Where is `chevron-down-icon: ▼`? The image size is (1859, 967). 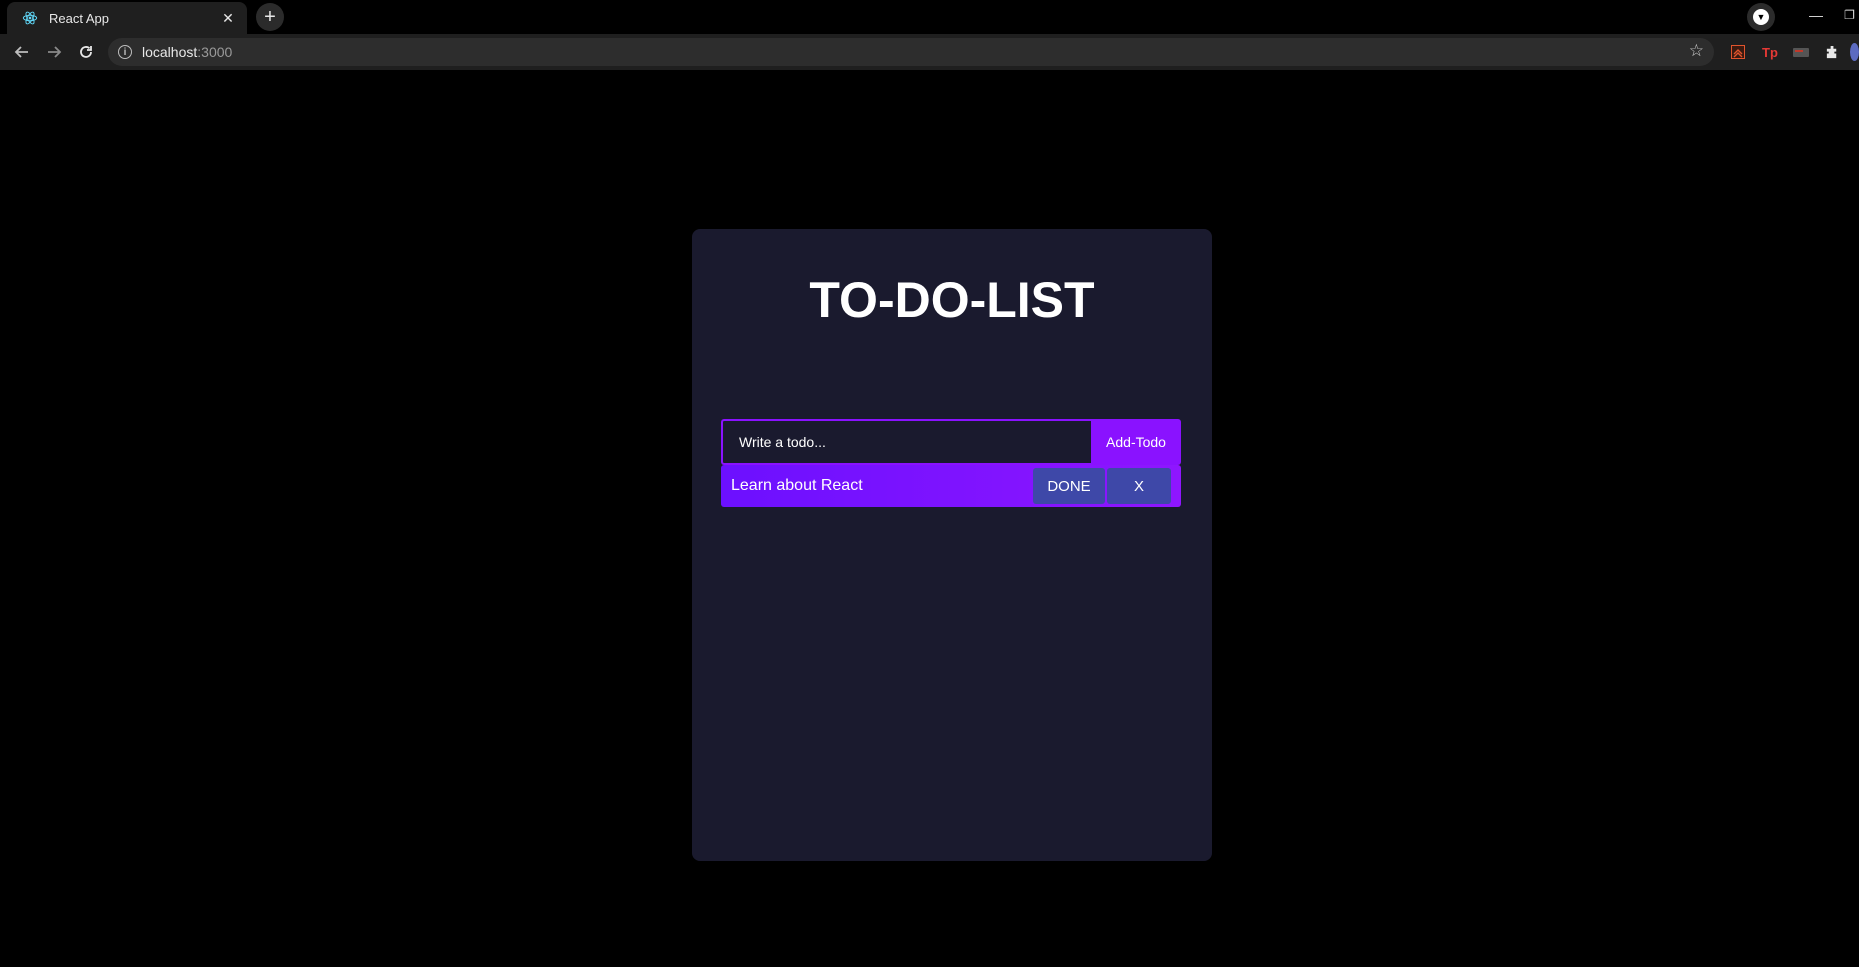 chevron-down-icon: ▼ is located at coordinates (1761, 17).